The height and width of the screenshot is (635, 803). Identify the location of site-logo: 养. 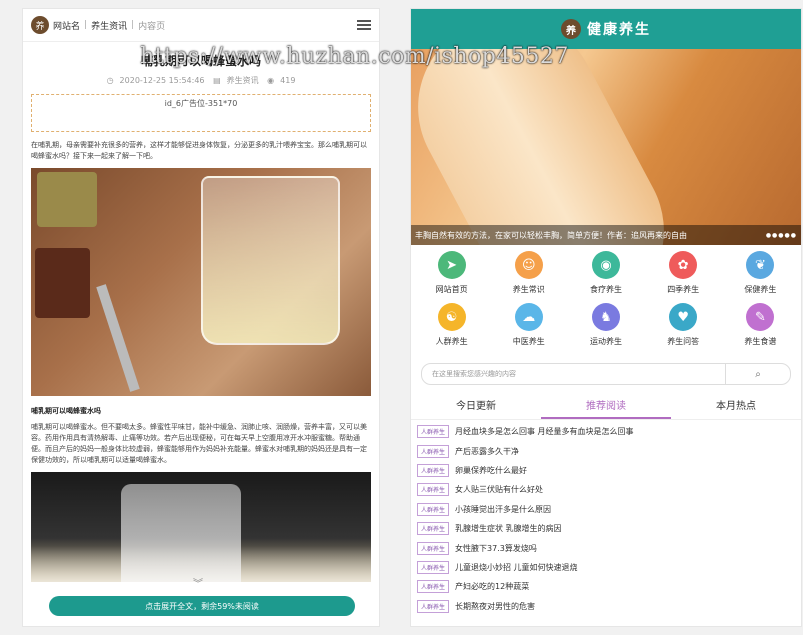
(40, 25).